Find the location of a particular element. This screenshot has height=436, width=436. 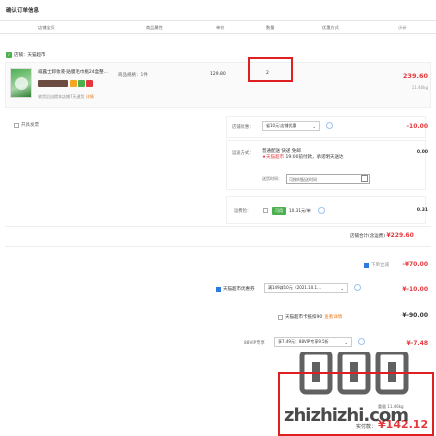

discount-row-coupon: 天猫超市优惠券 is located at coordinates (235, 289).